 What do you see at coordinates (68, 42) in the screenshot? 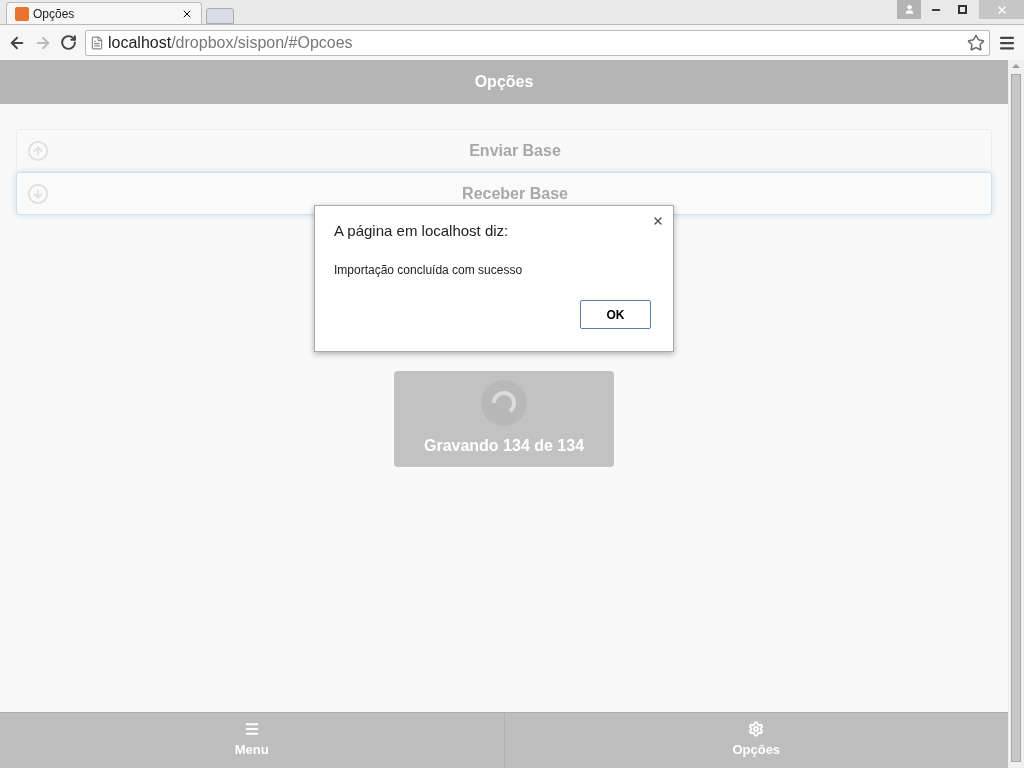
I see `reload-icon` at bounding box center [68, 42].